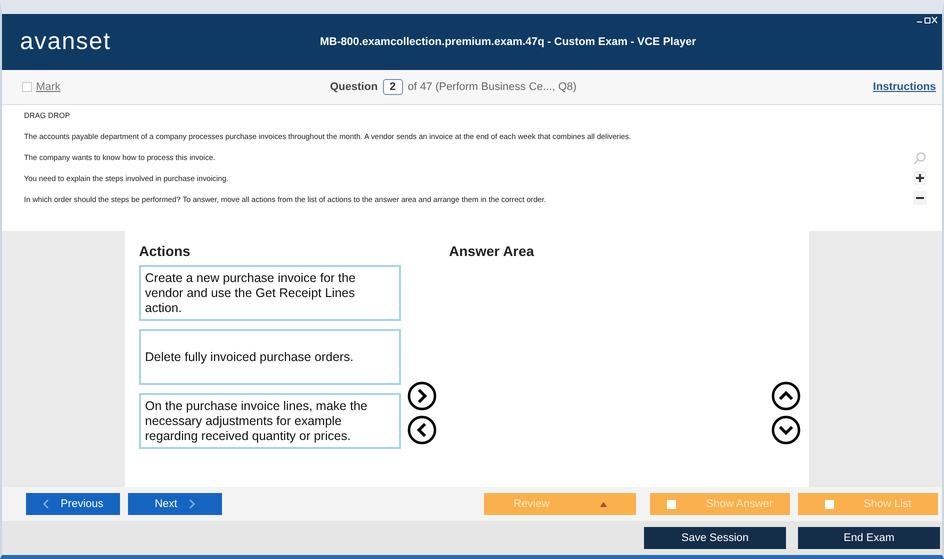  I want to click on move-up-icon, so click(786, 396).